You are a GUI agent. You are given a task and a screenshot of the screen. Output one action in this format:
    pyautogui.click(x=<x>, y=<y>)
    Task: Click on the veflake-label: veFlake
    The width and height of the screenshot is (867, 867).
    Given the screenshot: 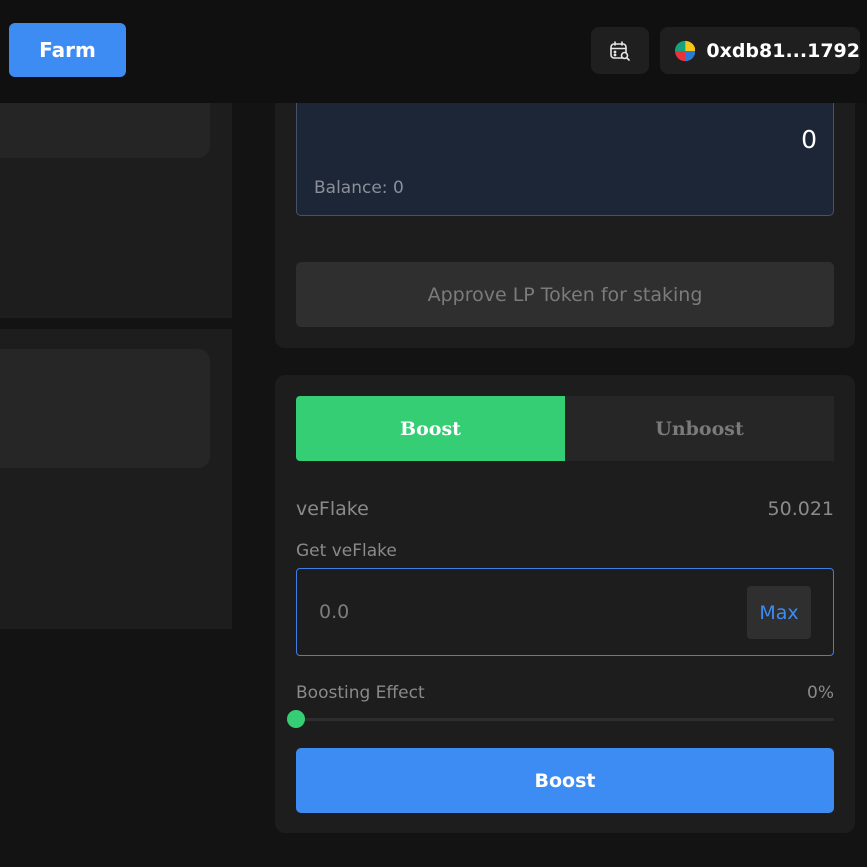 What is the action you would take?
    pyautogui.click(x=332, y=509)
    